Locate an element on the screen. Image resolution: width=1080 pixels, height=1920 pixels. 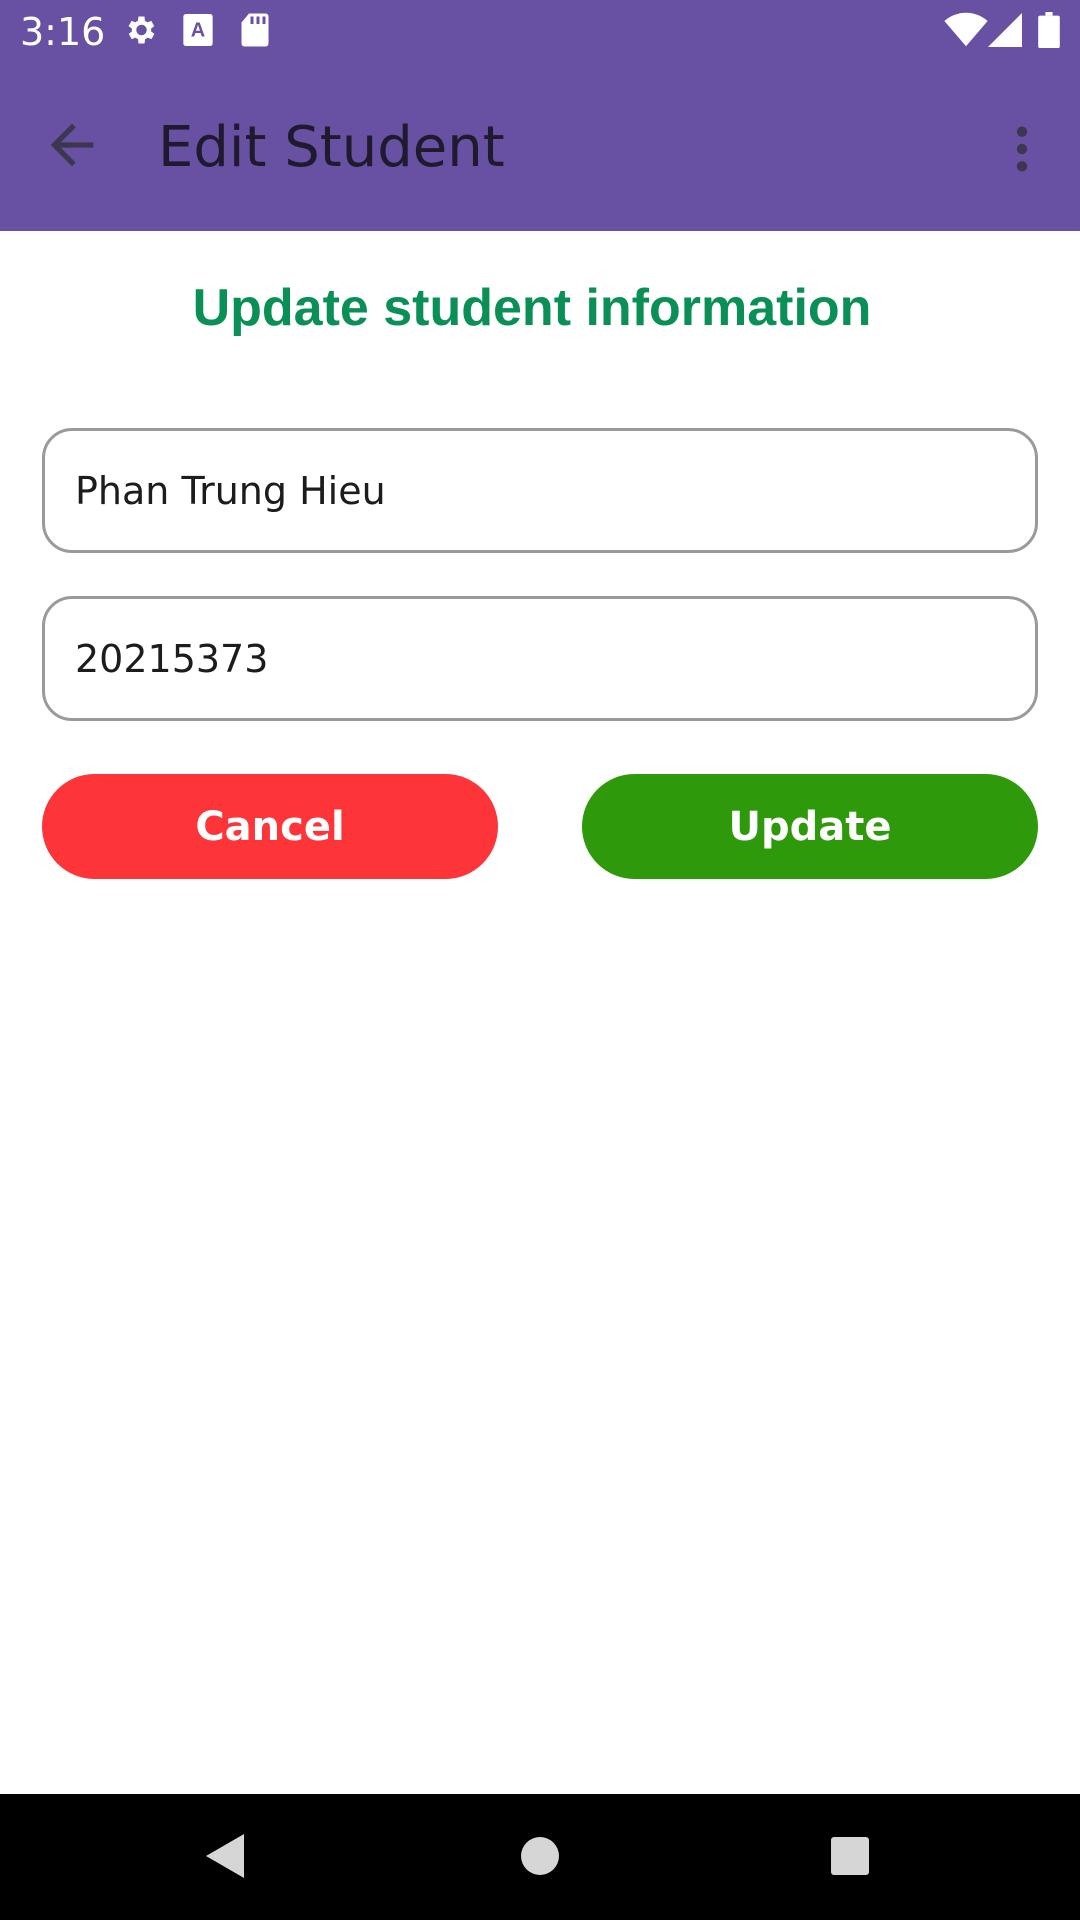
form-heading: Update student information is located at coordinates (532, 308).